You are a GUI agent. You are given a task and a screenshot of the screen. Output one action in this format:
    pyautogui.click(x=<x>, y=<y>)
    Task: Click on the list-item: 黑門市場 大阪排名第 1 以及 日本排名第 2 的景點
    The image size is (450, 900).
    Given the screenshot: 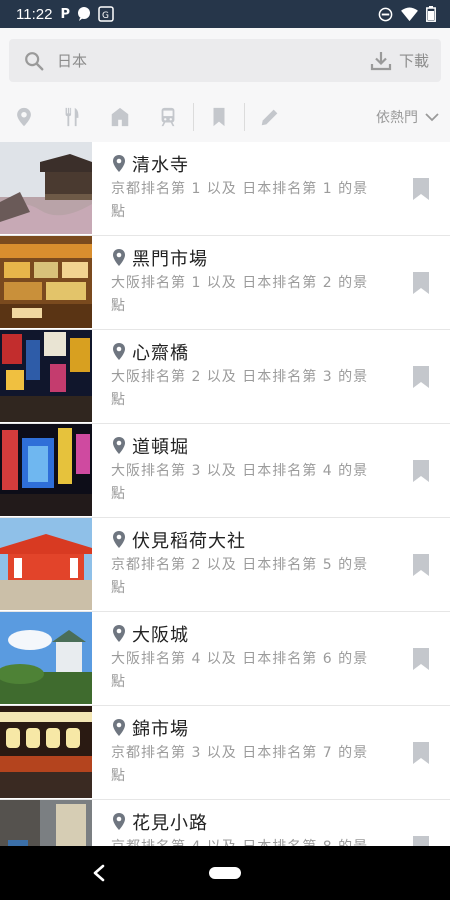 What is the action you would take?
    pyautogui.click(x=225, y=283)
    